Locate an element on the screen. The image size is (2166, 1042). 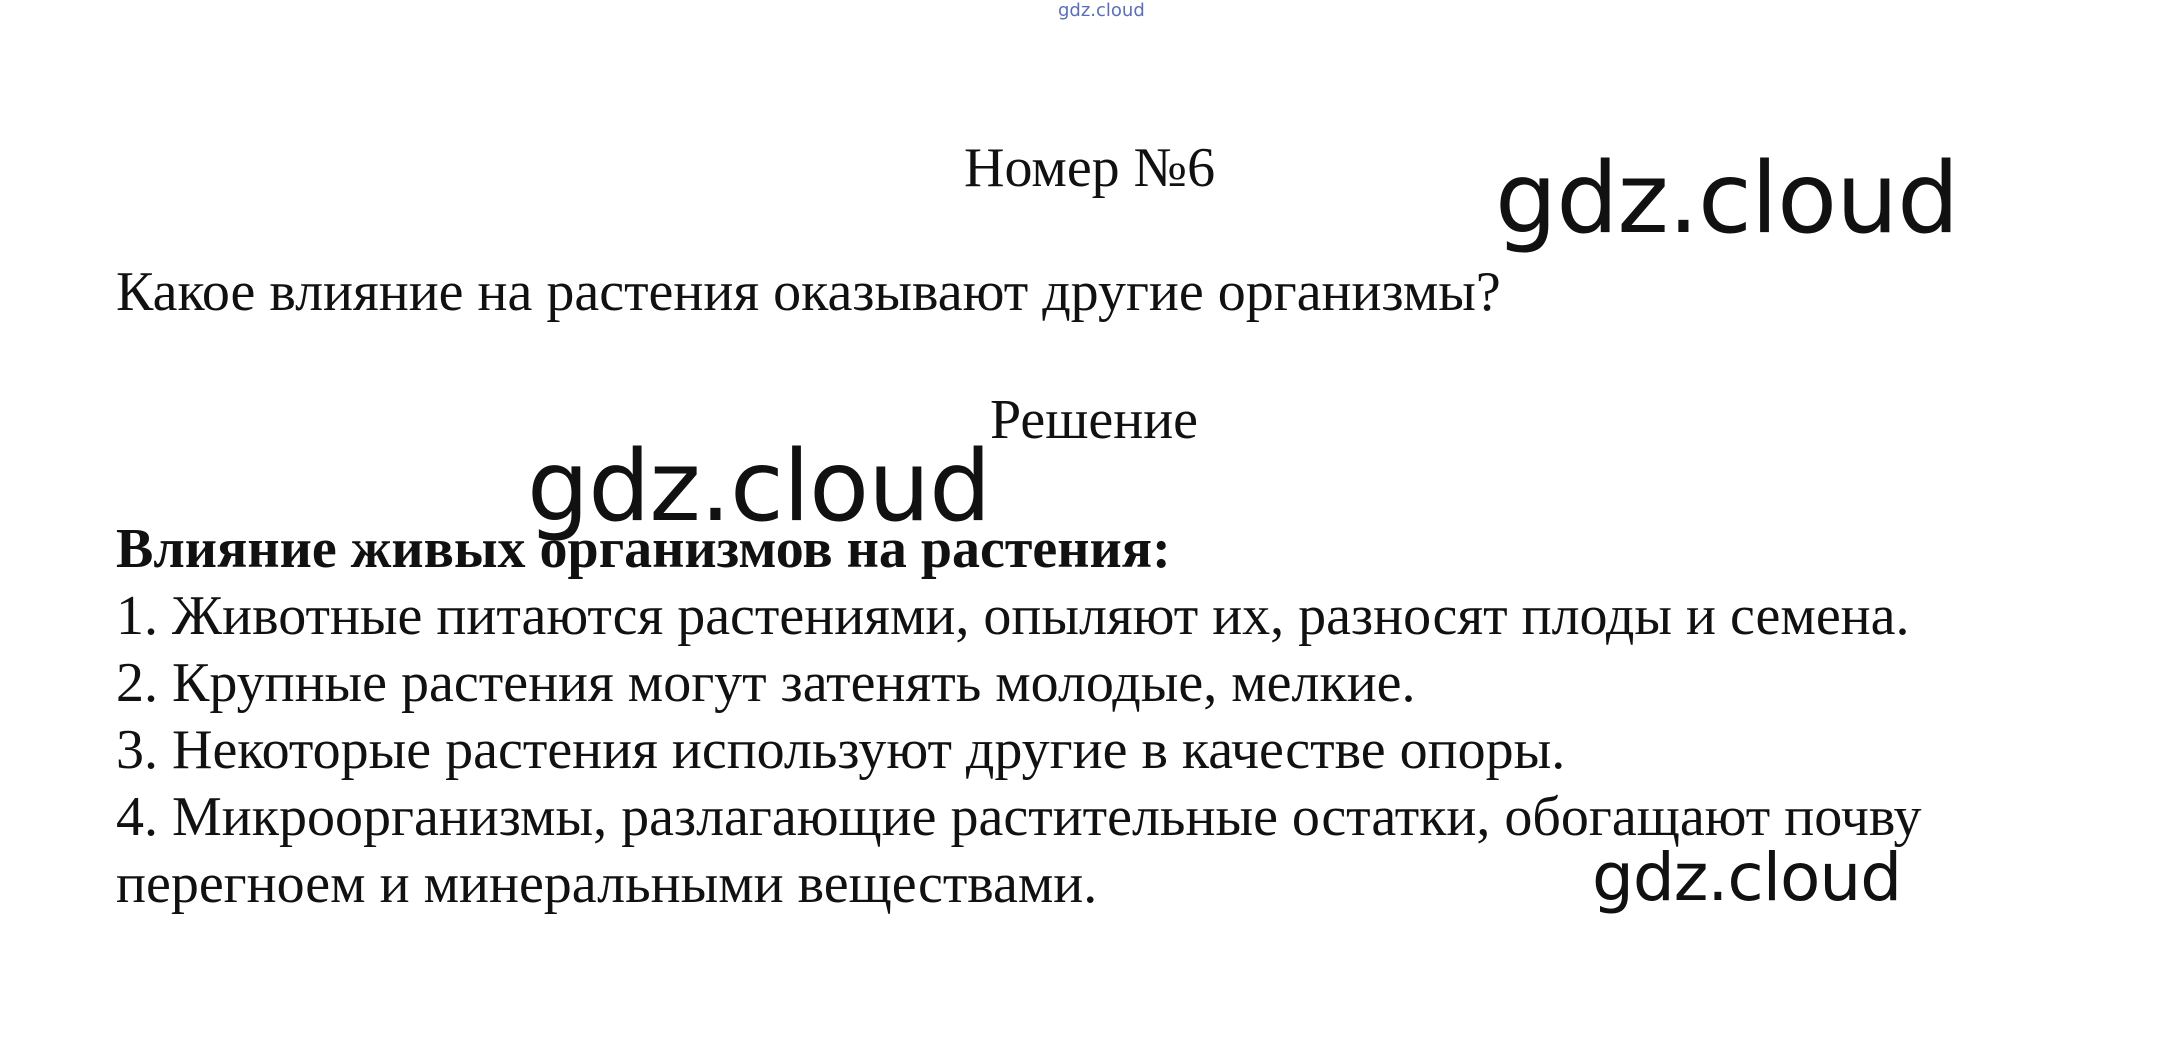
exercise-title: Номер №6 is located at coordinates (1090, 168).